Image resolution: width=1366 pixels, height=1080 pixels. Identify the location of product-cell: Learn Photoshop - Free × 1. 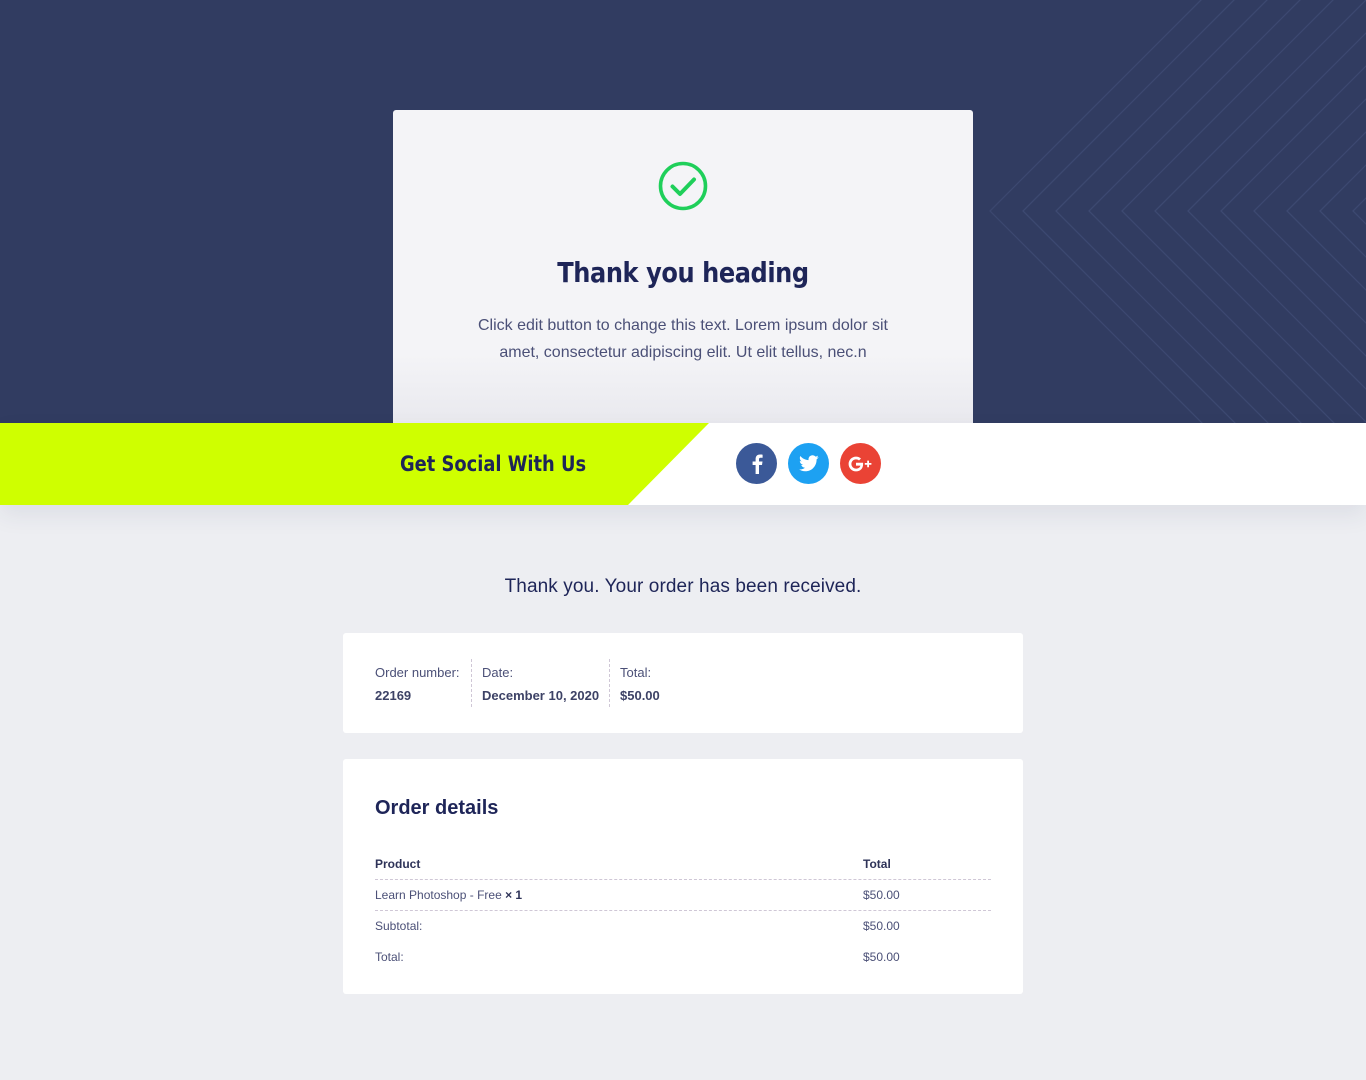
(448, 895).